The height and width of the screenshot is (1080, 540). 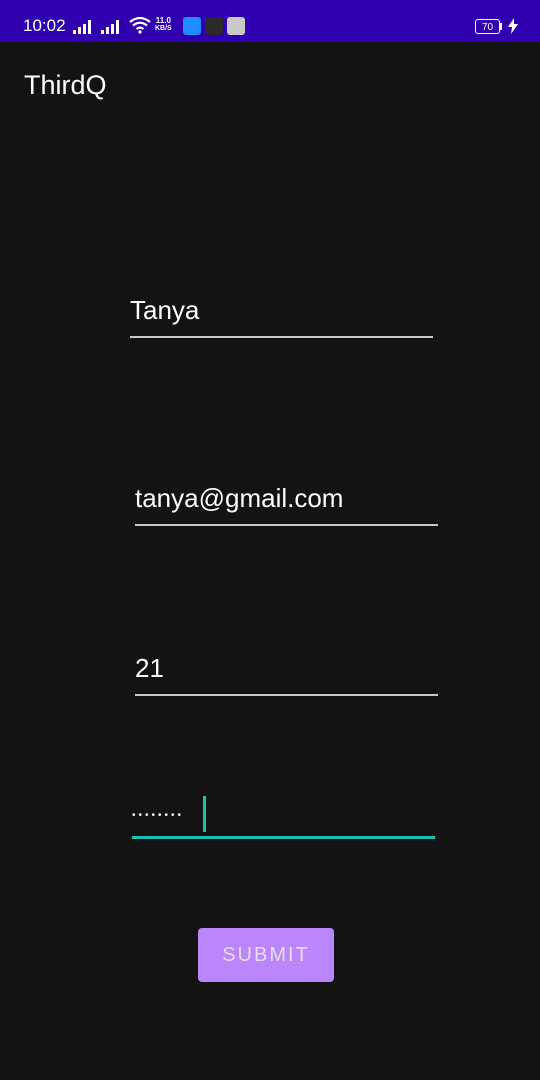 I want to click on password-field: ••••••••, so click(x=283, y=817).